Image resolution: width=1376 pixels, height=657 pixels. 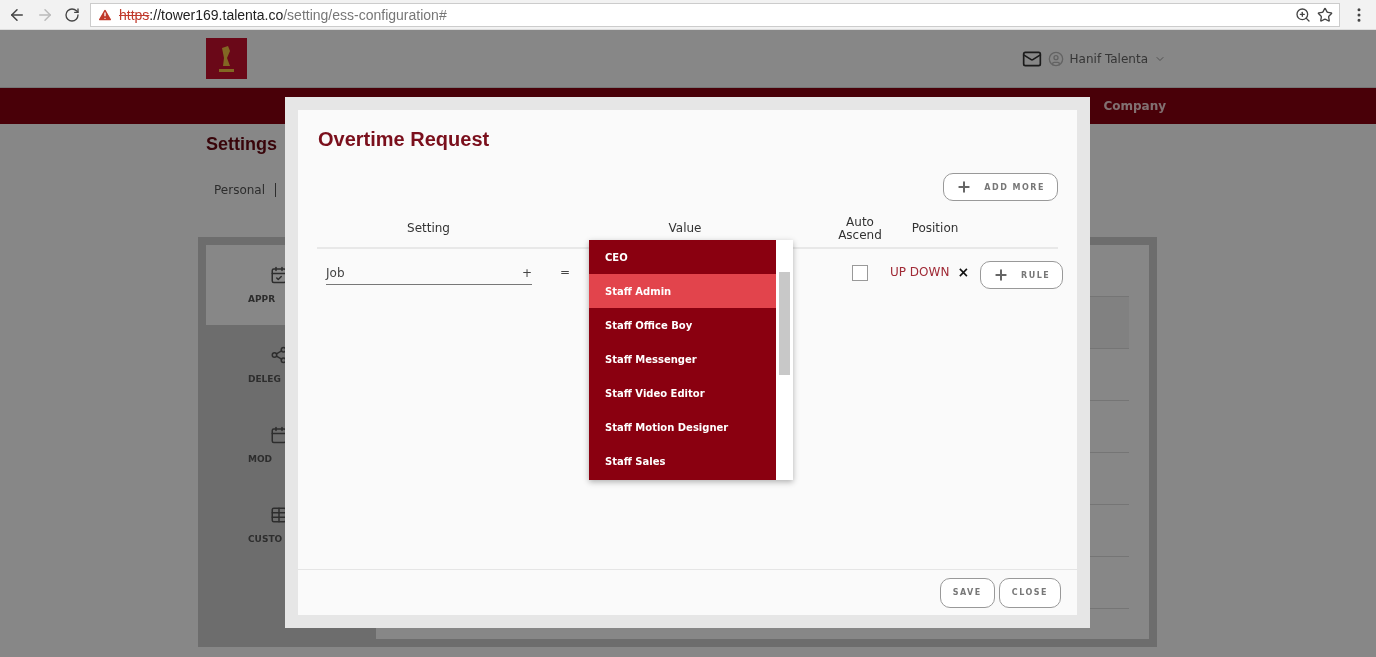 What do you see at coordinates (264, 379) in the screenshot?
I see `sidebar-label: DELEG` at bounding box center [264, 379].